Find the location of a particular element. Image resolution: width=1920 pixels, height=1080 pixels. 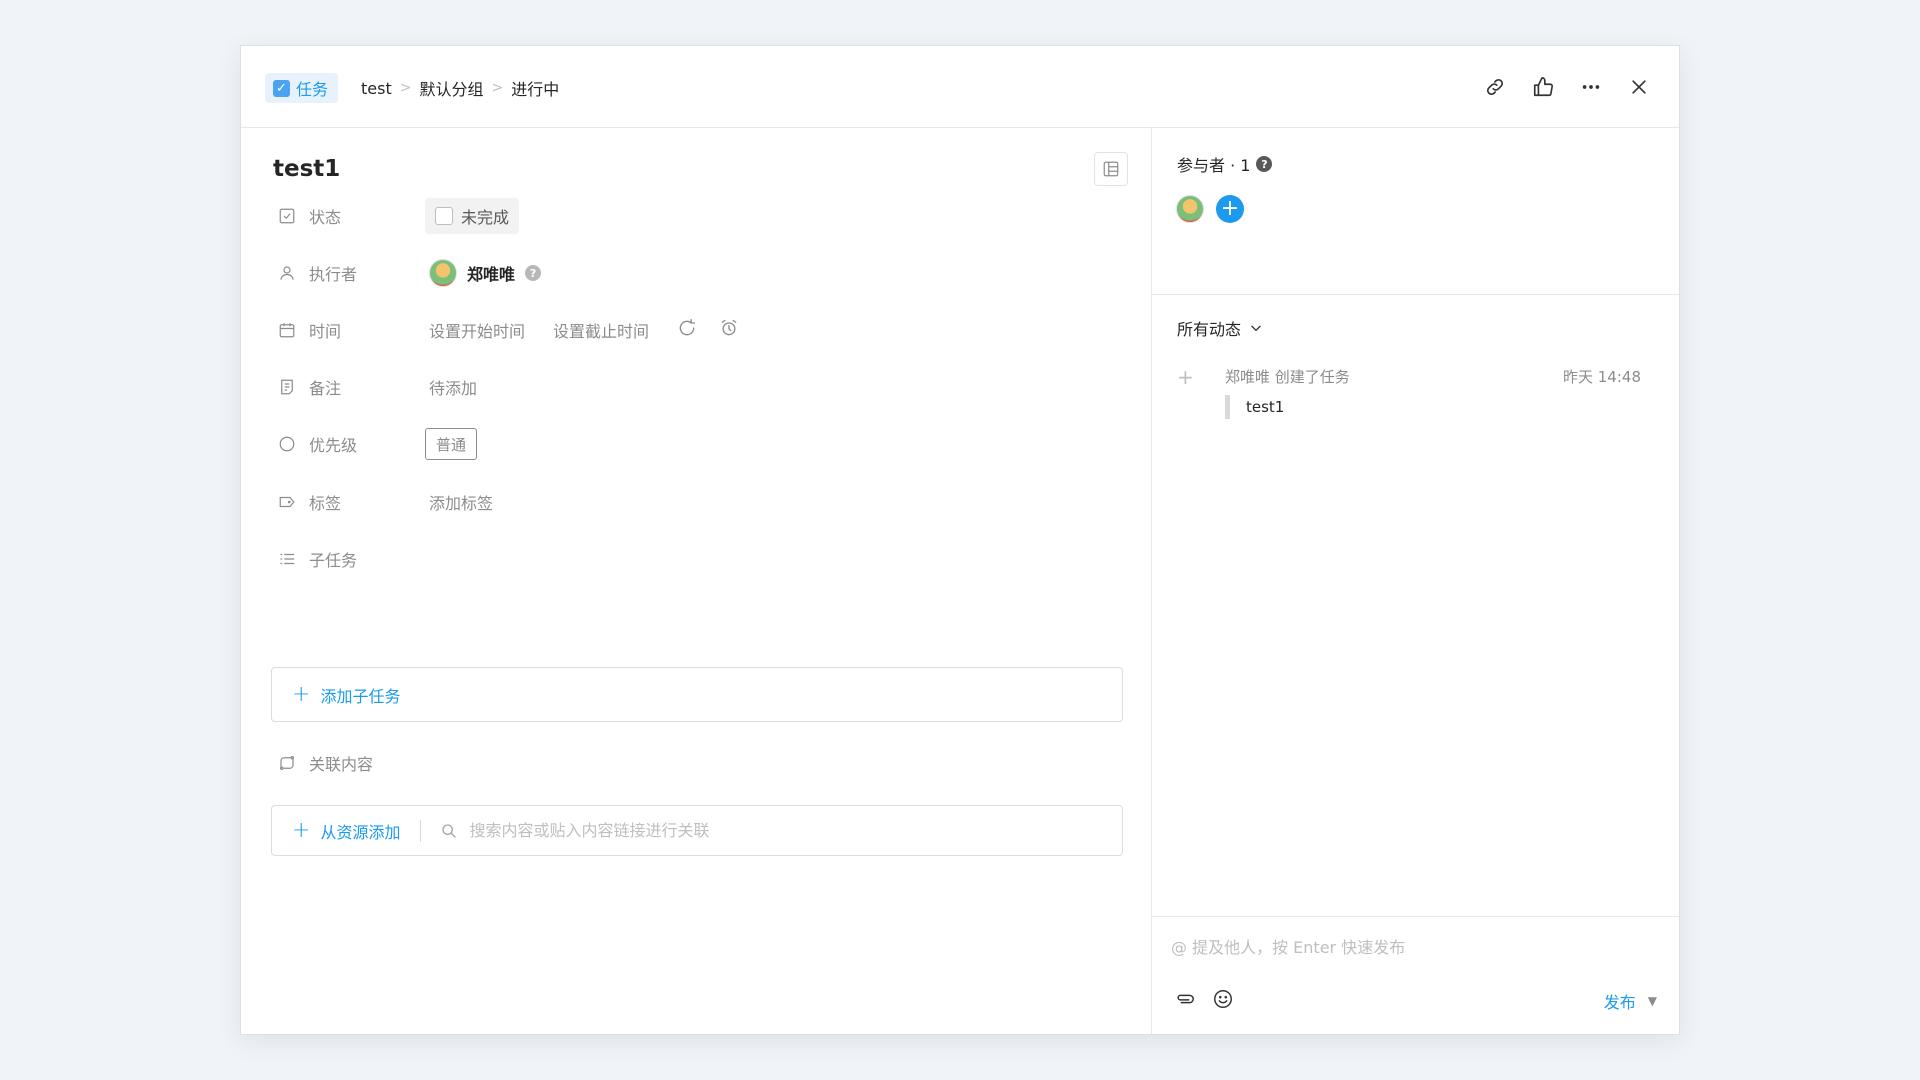

modal-header: ✓ 任务 test > 默认分组 > 进行中 is located at coordinates (960, 87).